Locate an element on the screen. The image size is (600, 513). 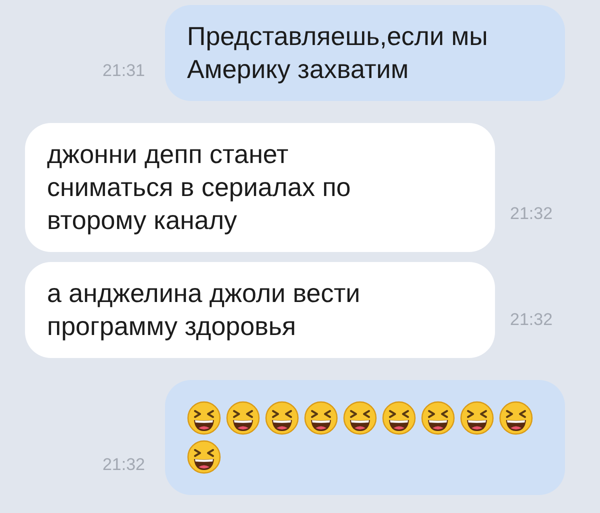
message-time: 21:31 is located at coordinates (123, 71).